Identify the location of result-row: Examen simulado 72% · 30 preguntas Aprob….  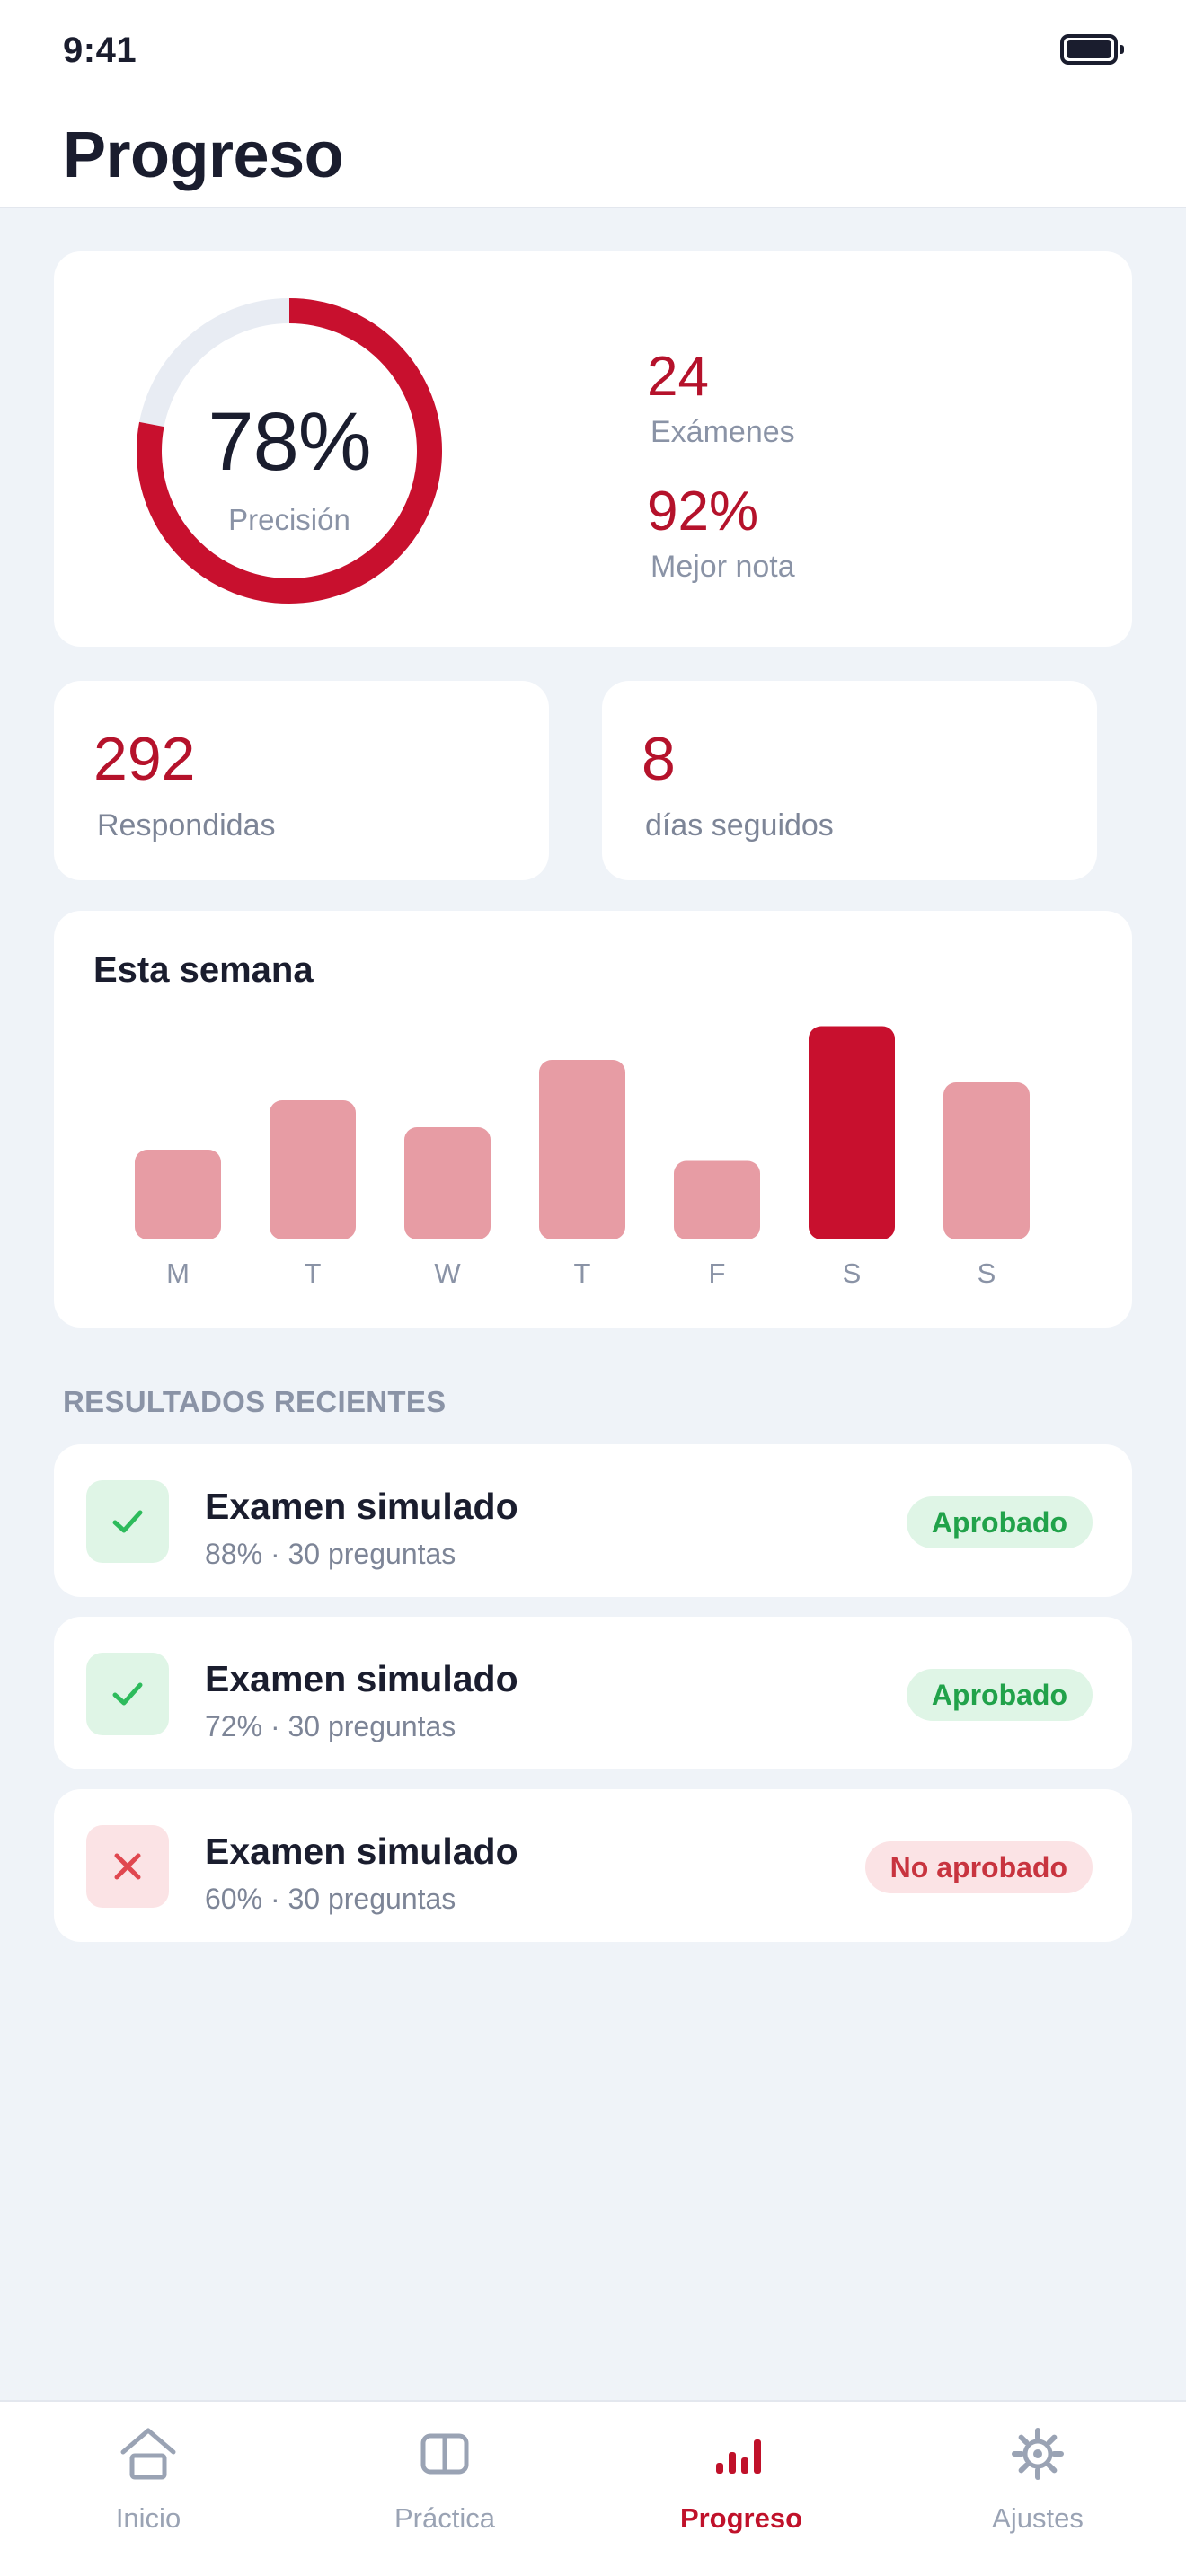
(593, 1693).